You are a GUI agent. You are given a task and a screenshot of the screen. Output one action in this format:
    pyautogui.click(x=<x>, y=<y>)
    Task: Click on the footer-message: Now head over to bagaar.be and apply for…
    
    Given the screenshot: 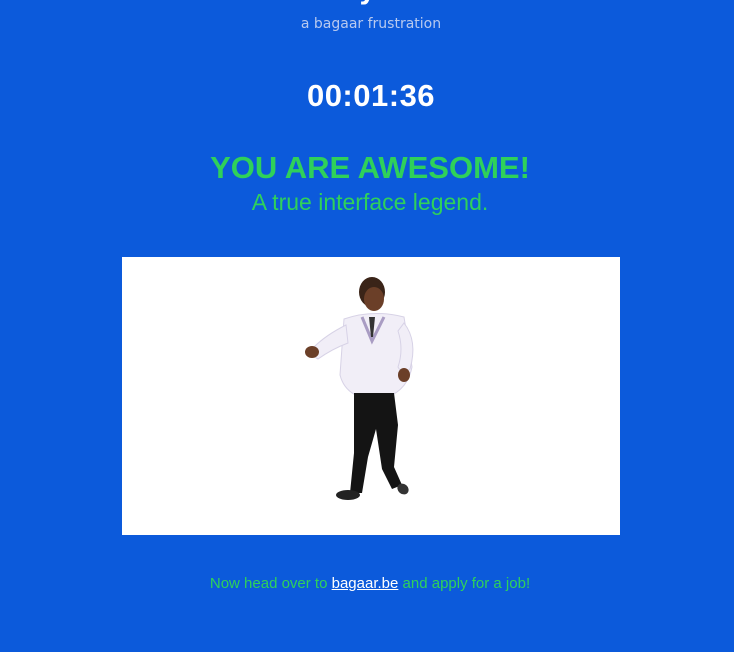 What is the action you would take?
    pyautogui.click(x=367, y=584)
    